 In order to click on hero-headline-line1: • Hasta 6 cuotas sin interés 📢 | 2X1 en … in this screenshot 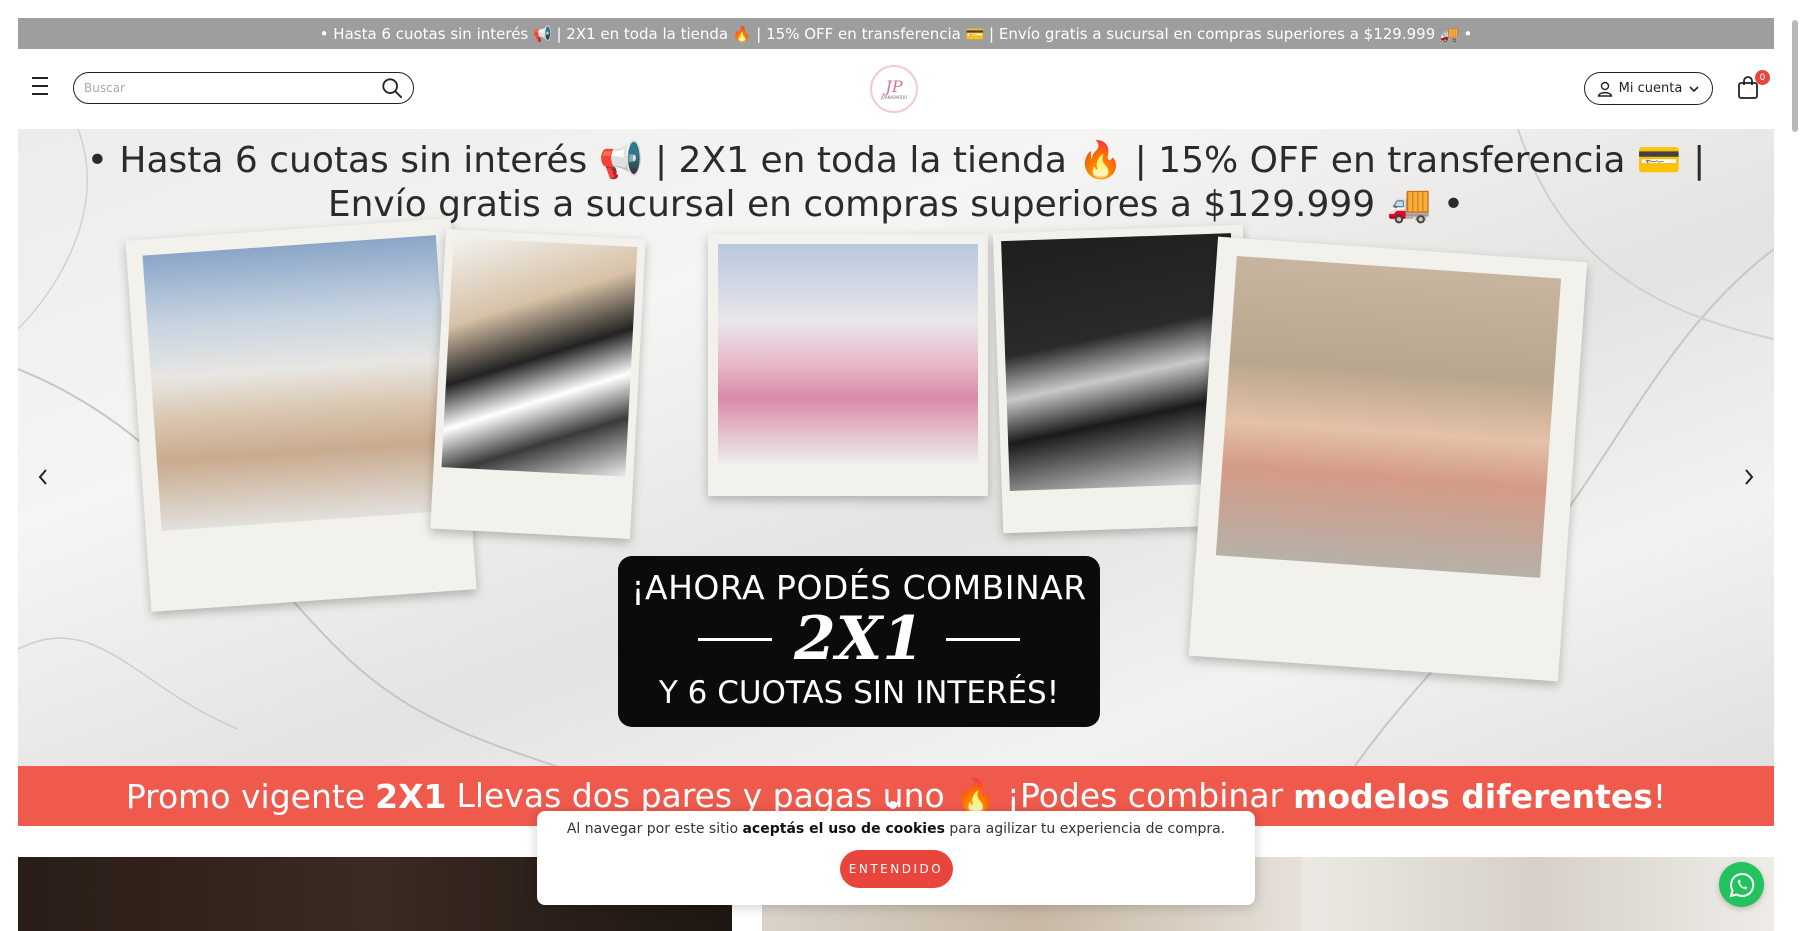, I will do `click(896, 160)`.